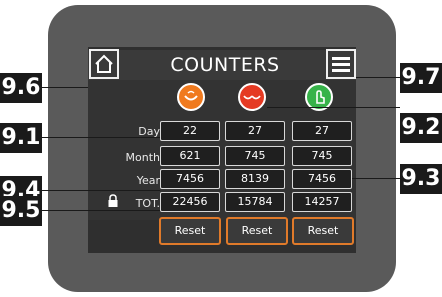  I want to click on callout-9-7-lead, so click(378, 77).